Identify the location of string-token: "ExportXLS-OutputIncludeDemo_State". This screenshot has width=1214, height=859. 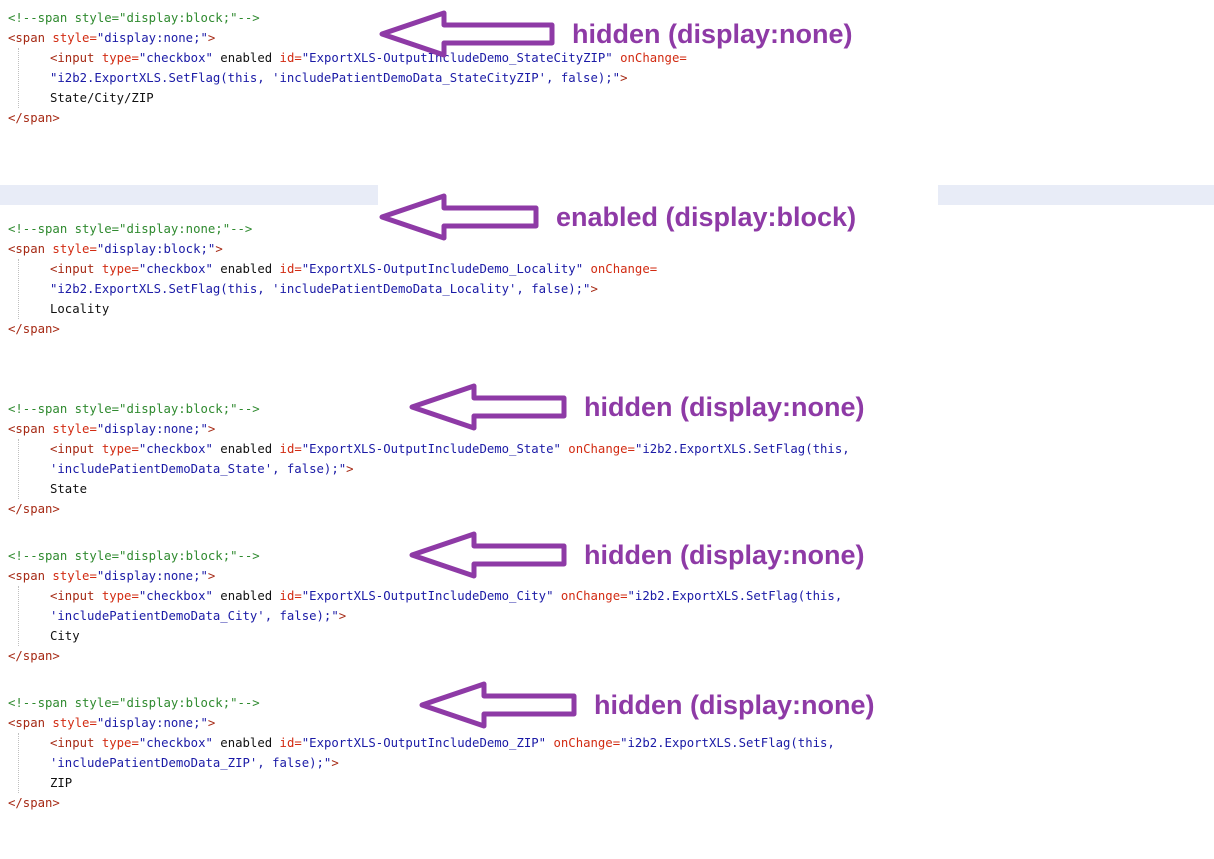
(431, 449).